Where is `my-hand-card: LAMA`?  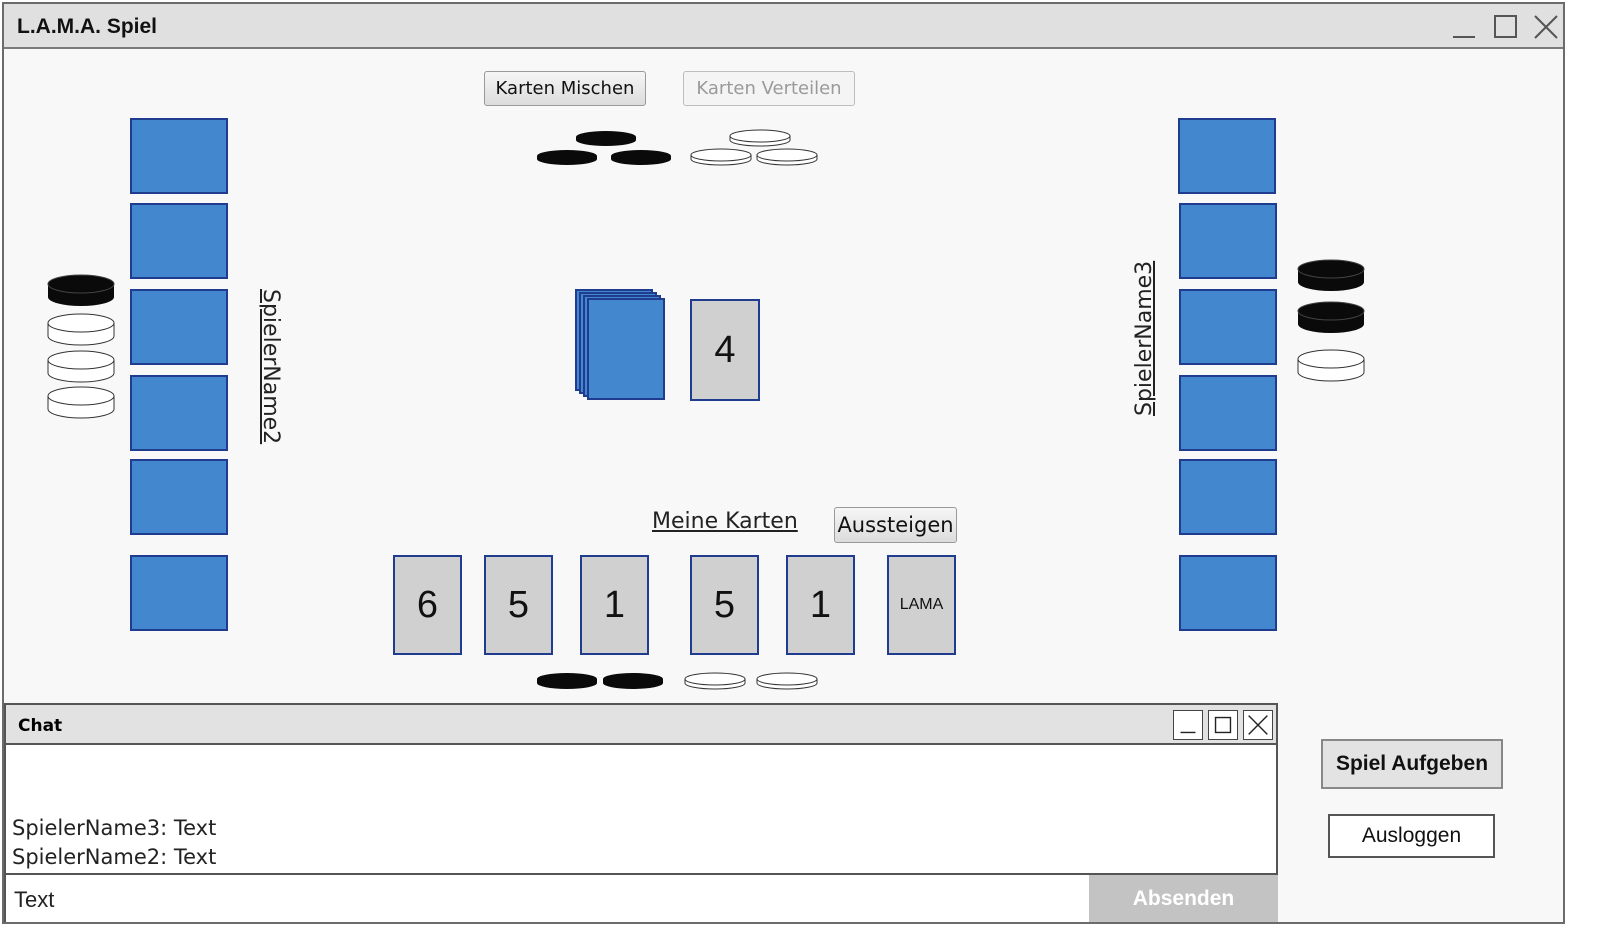 my-hand-card: LAMA is located at coordinates (921, 605).